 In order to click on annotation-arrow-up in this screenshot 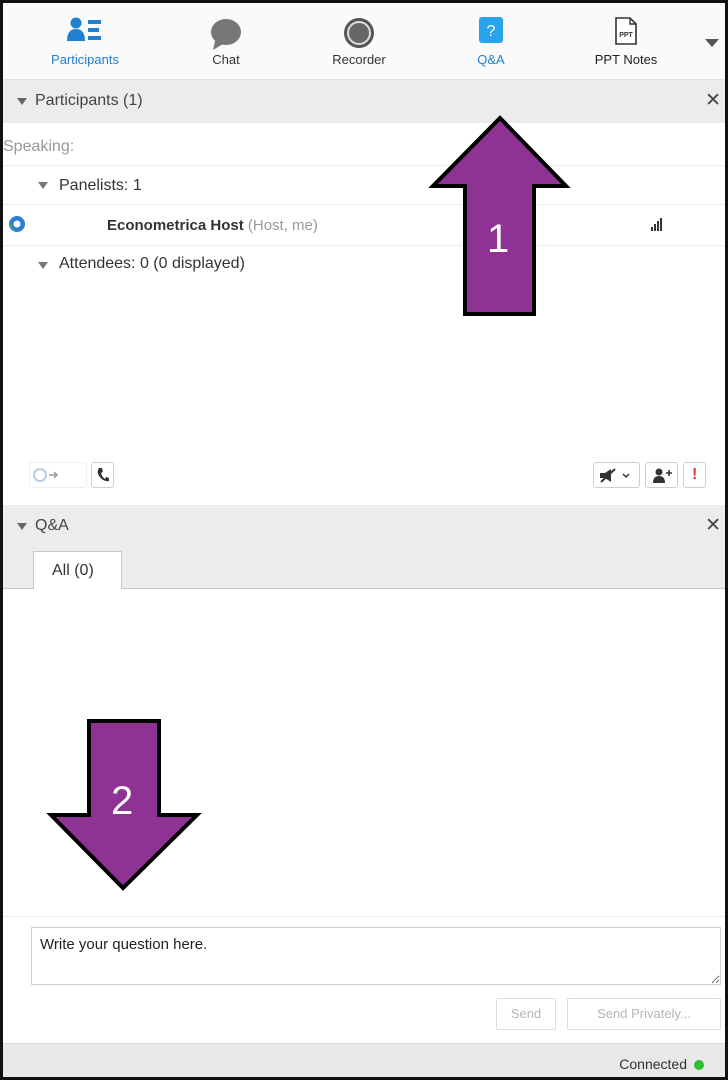, I will do `click(499, 215)`.